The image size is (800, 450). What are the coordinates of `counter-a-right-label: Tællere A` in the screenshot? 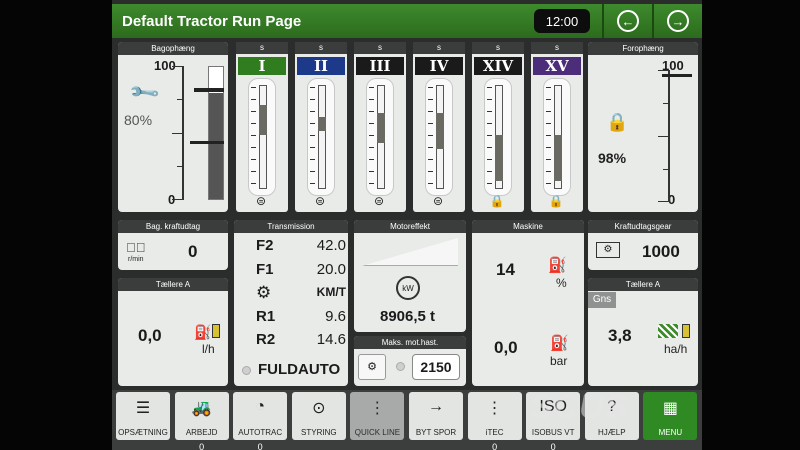 It's located at (643, 284).